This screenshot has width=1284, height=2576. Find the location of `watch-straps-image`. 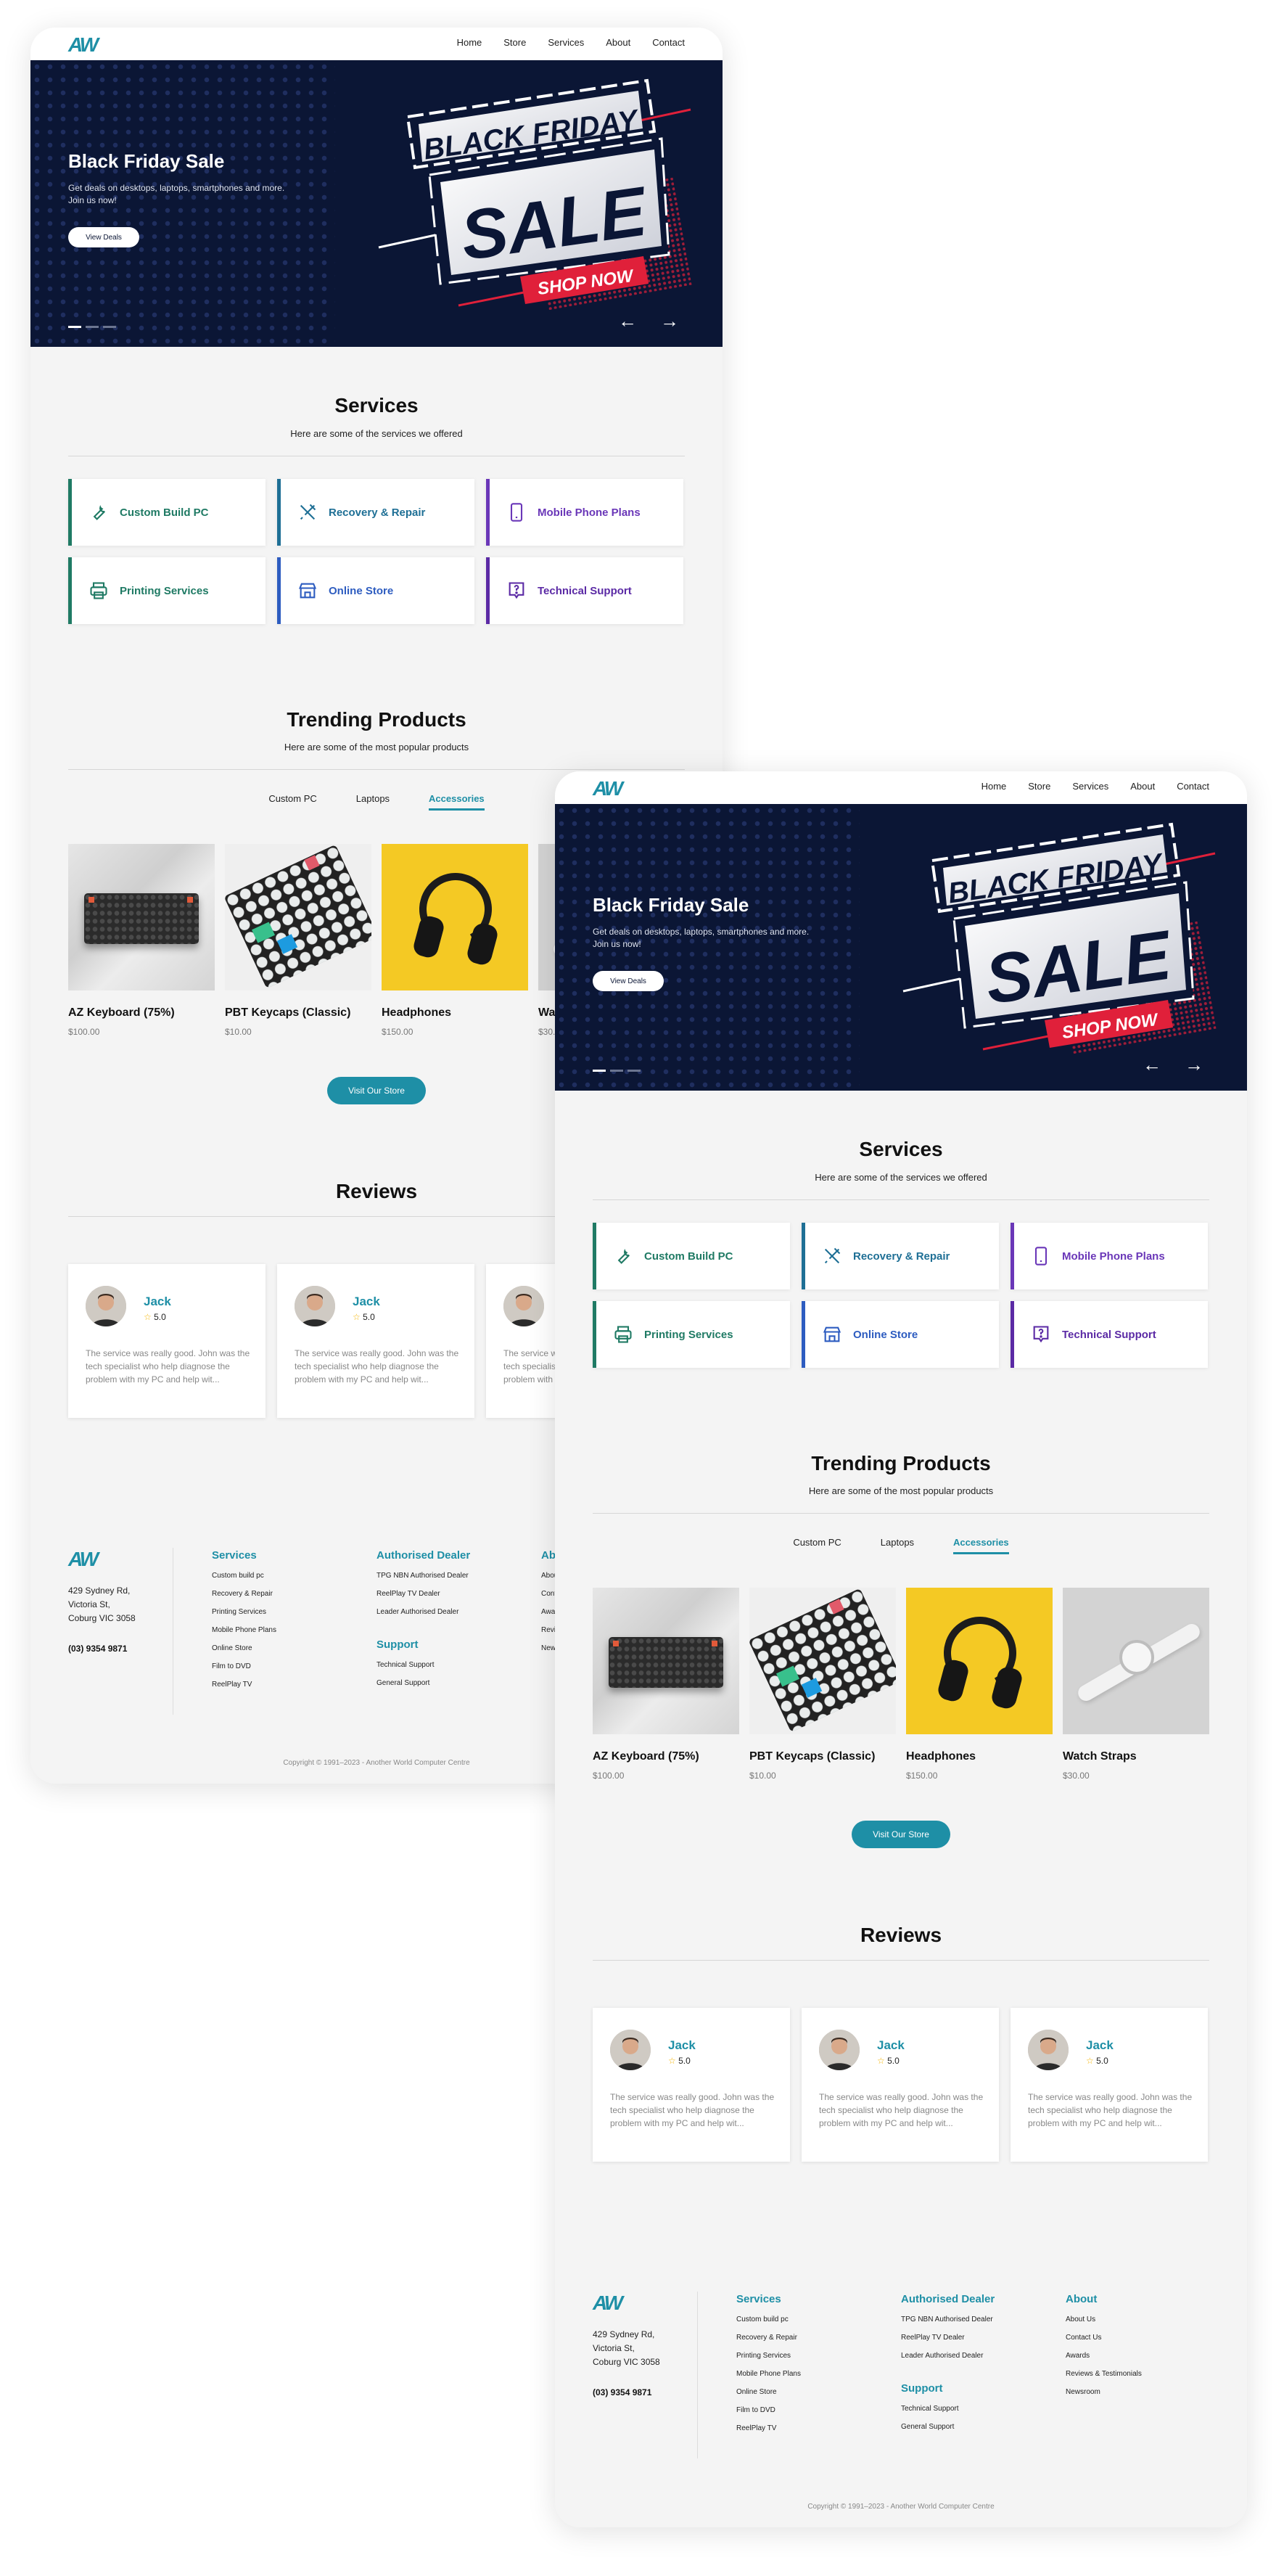

watch-straps-image is located at coordinates (1136, 1661).